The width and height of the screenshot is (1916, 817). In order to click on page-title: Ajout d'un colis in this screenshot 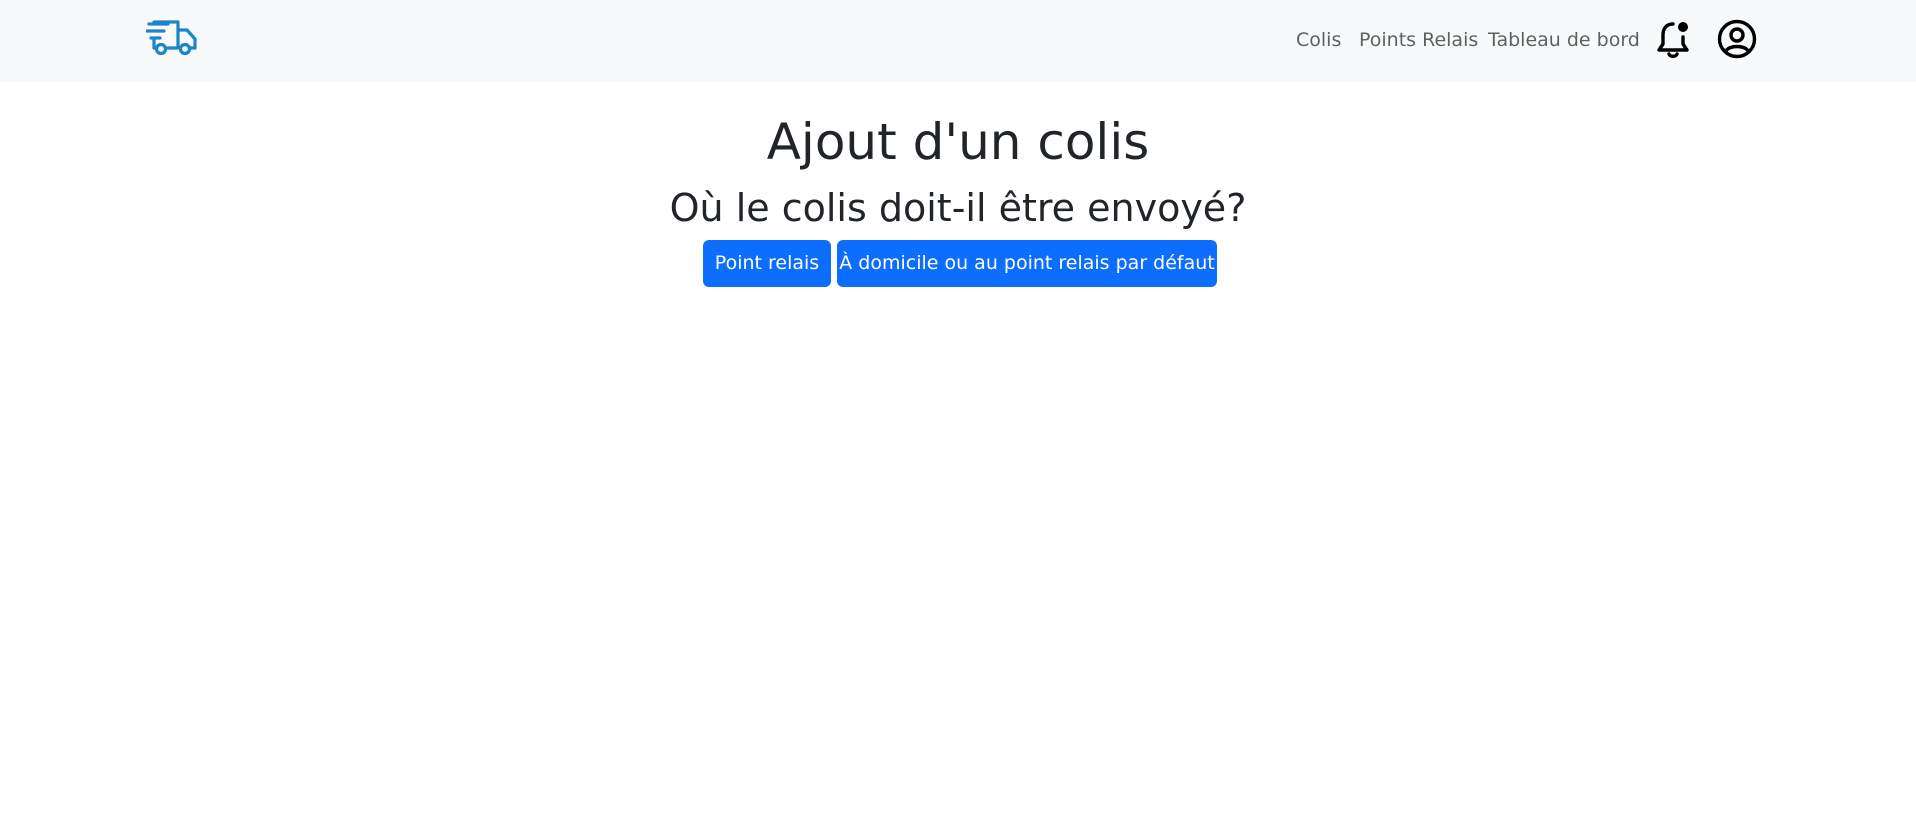, I will do `click(958, 142)`.